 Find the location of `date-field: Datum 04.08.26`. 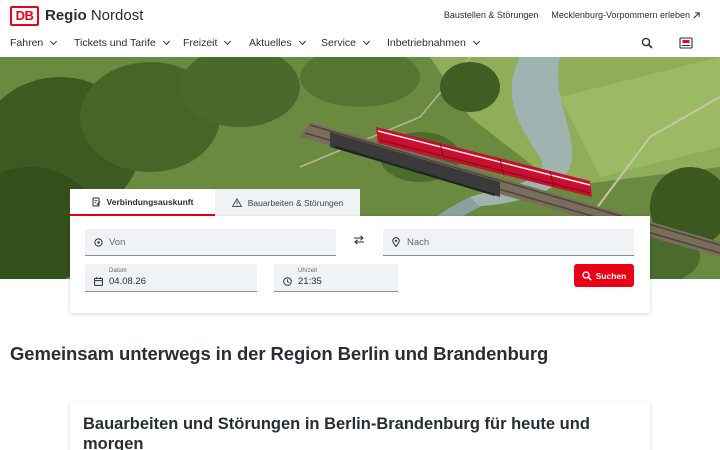

date-field: Datum 04.08.26 is located at coordinates (171, 278).